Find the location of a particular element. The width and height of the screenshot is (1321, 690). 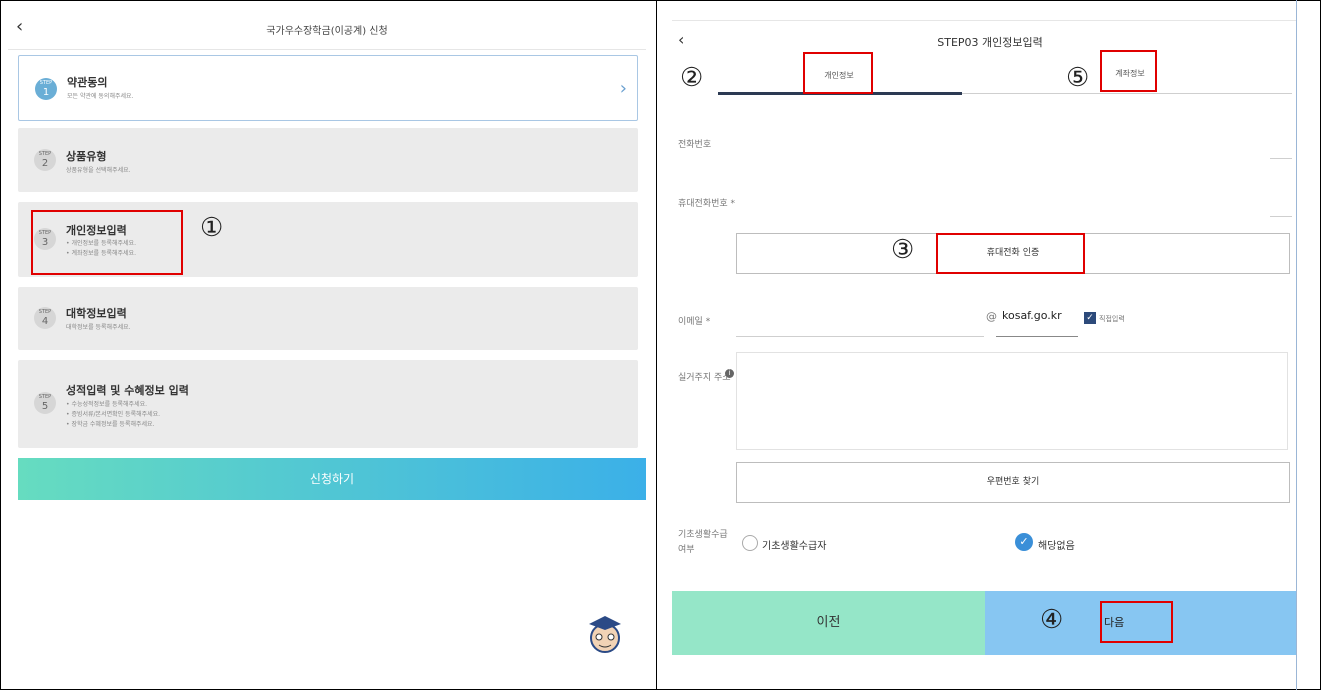

email-at: @ is located at coordinates (991, 316).